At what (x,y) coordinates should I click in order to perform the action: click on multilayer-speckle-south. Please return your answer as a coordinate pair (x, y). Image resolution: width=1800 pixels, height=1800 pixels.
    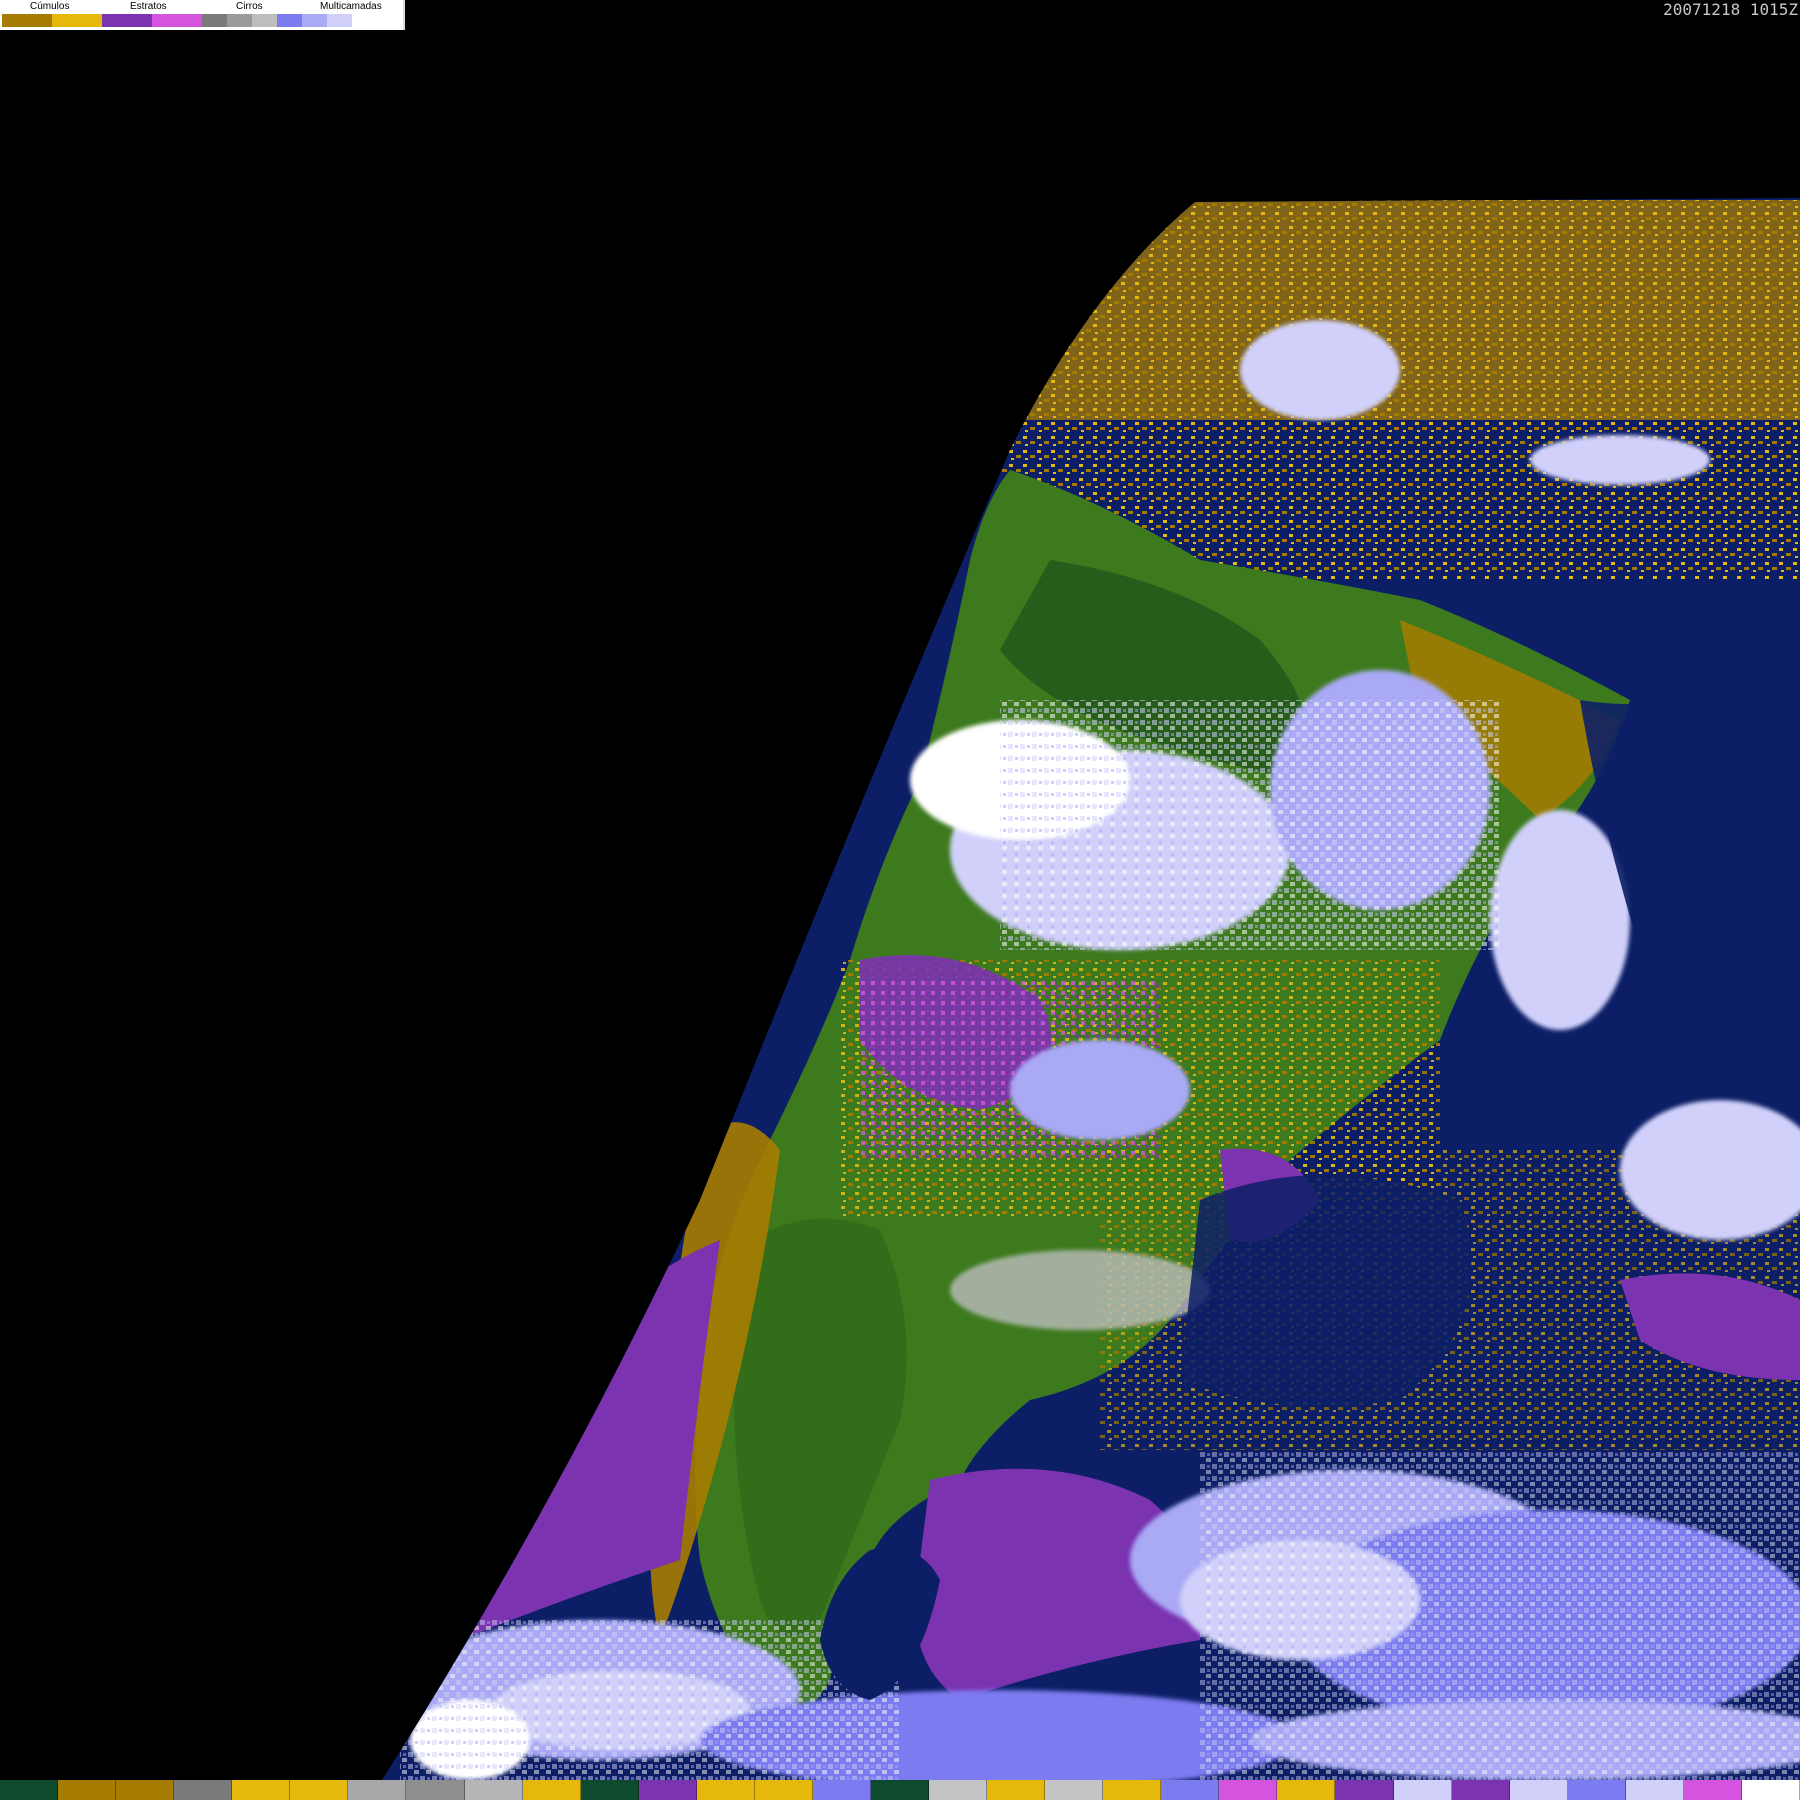
    Looking at the image, I should click on (1500, 1615).